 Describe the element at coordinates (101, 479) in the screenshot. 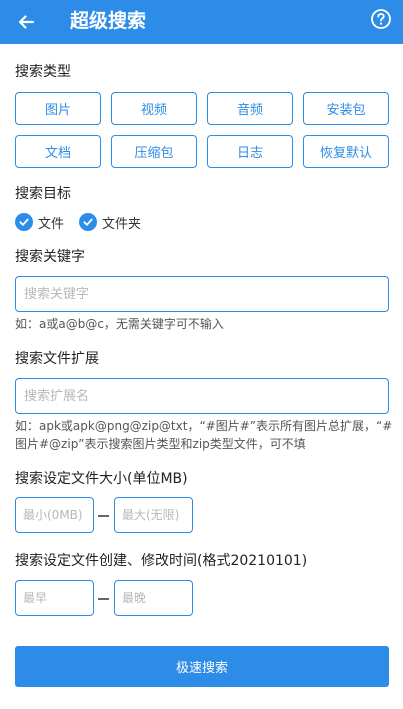

I see `size-heading: 搜索设定文件大小(单位MB)` at that location.